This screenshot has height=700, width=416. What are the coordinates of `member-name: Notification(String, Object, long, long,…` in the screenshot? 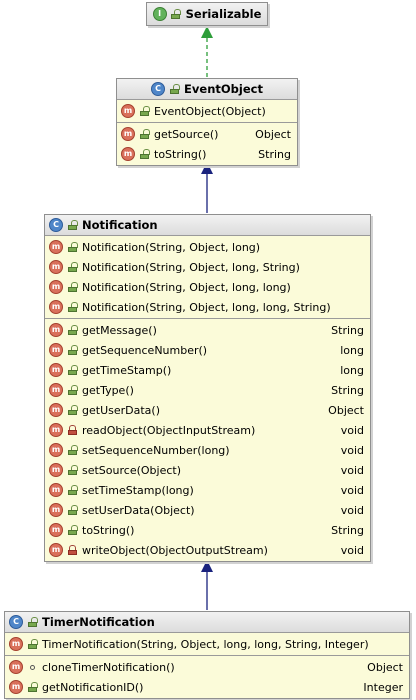 It's located at (206, 307).